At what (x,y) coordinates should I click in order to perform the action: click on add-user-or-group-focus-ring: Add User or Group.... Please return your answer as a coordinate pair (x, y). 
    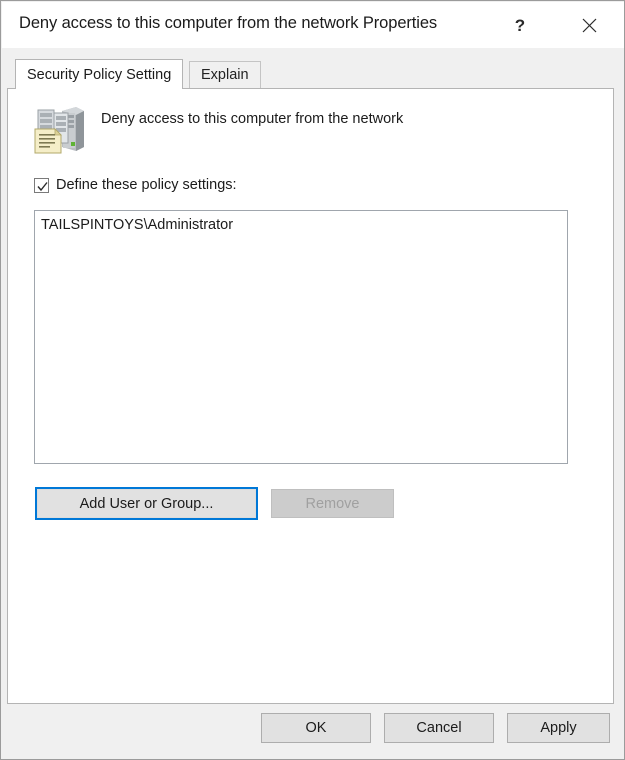
    Looking at the image, I should click on (146, 503).